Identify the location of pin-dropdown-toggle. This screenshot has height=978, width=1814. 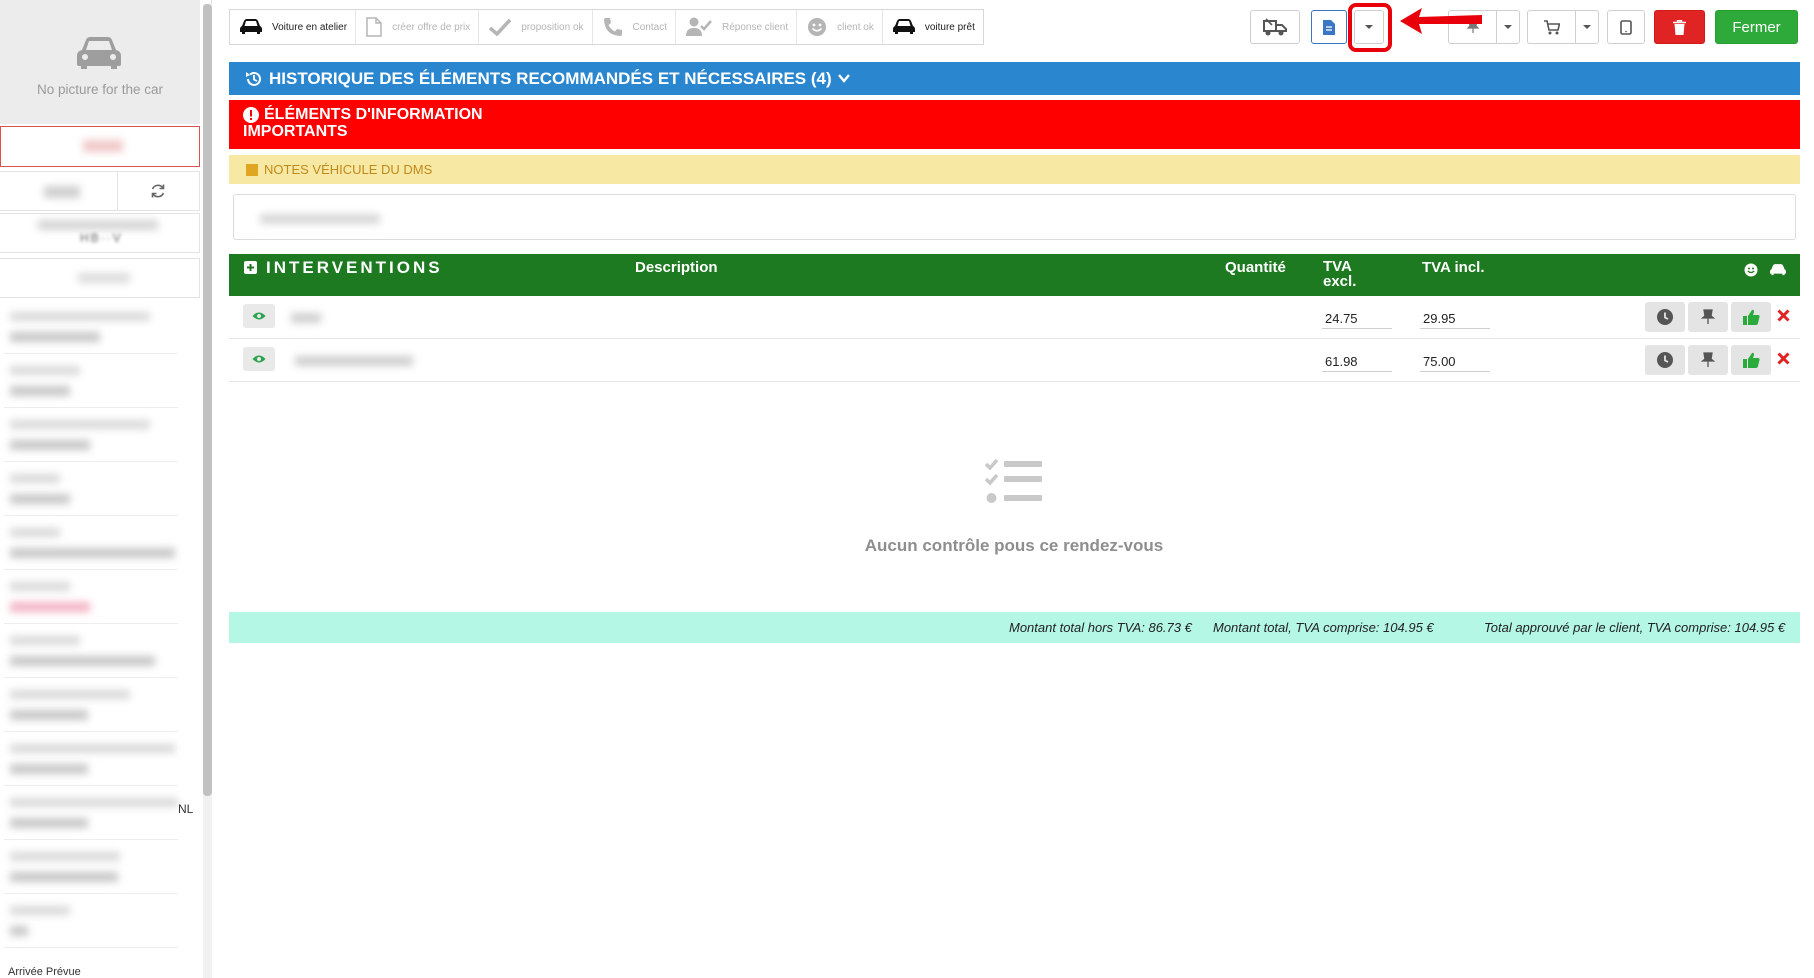
(1508, 27).